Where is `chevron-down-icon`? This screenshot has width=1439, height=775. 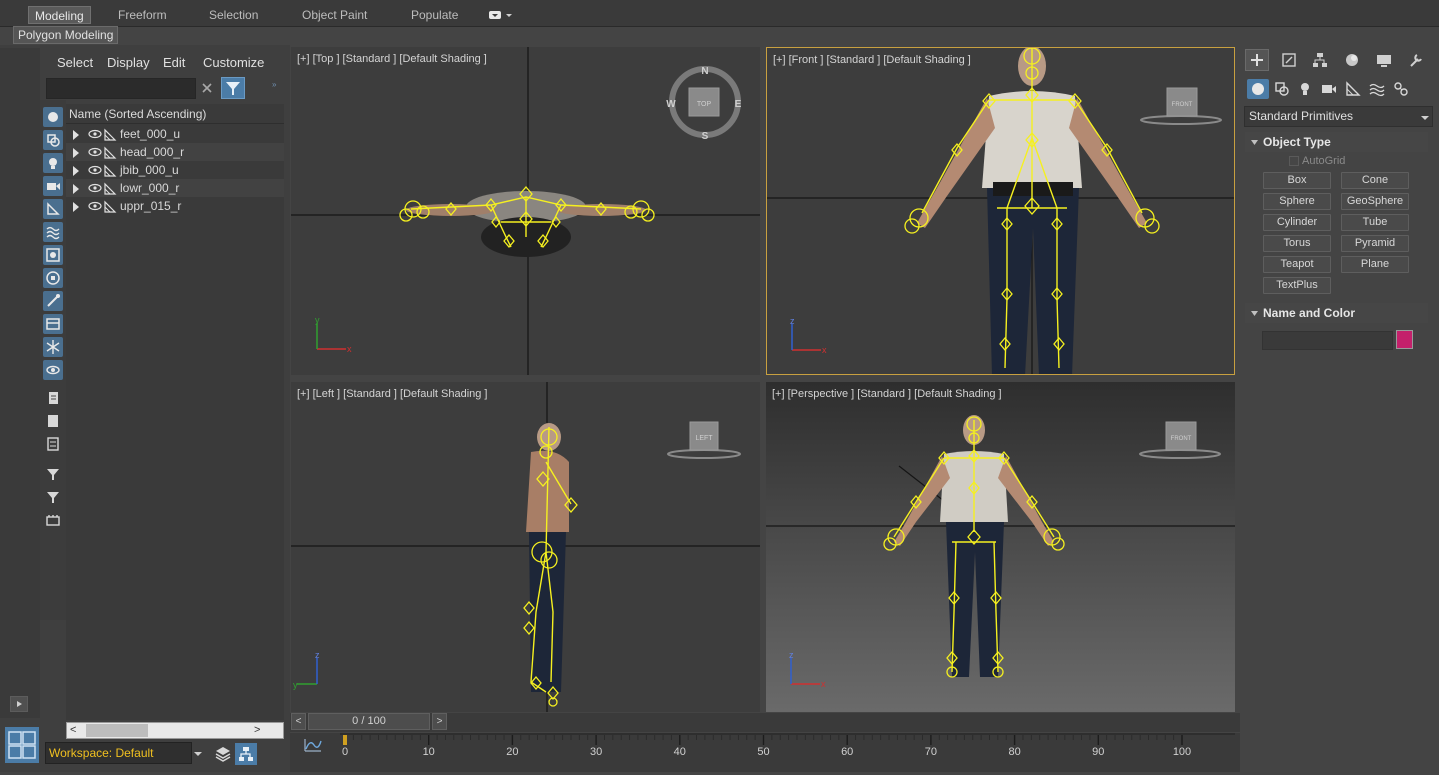 chevron-down-icon is located at coordinates (1425, 117).